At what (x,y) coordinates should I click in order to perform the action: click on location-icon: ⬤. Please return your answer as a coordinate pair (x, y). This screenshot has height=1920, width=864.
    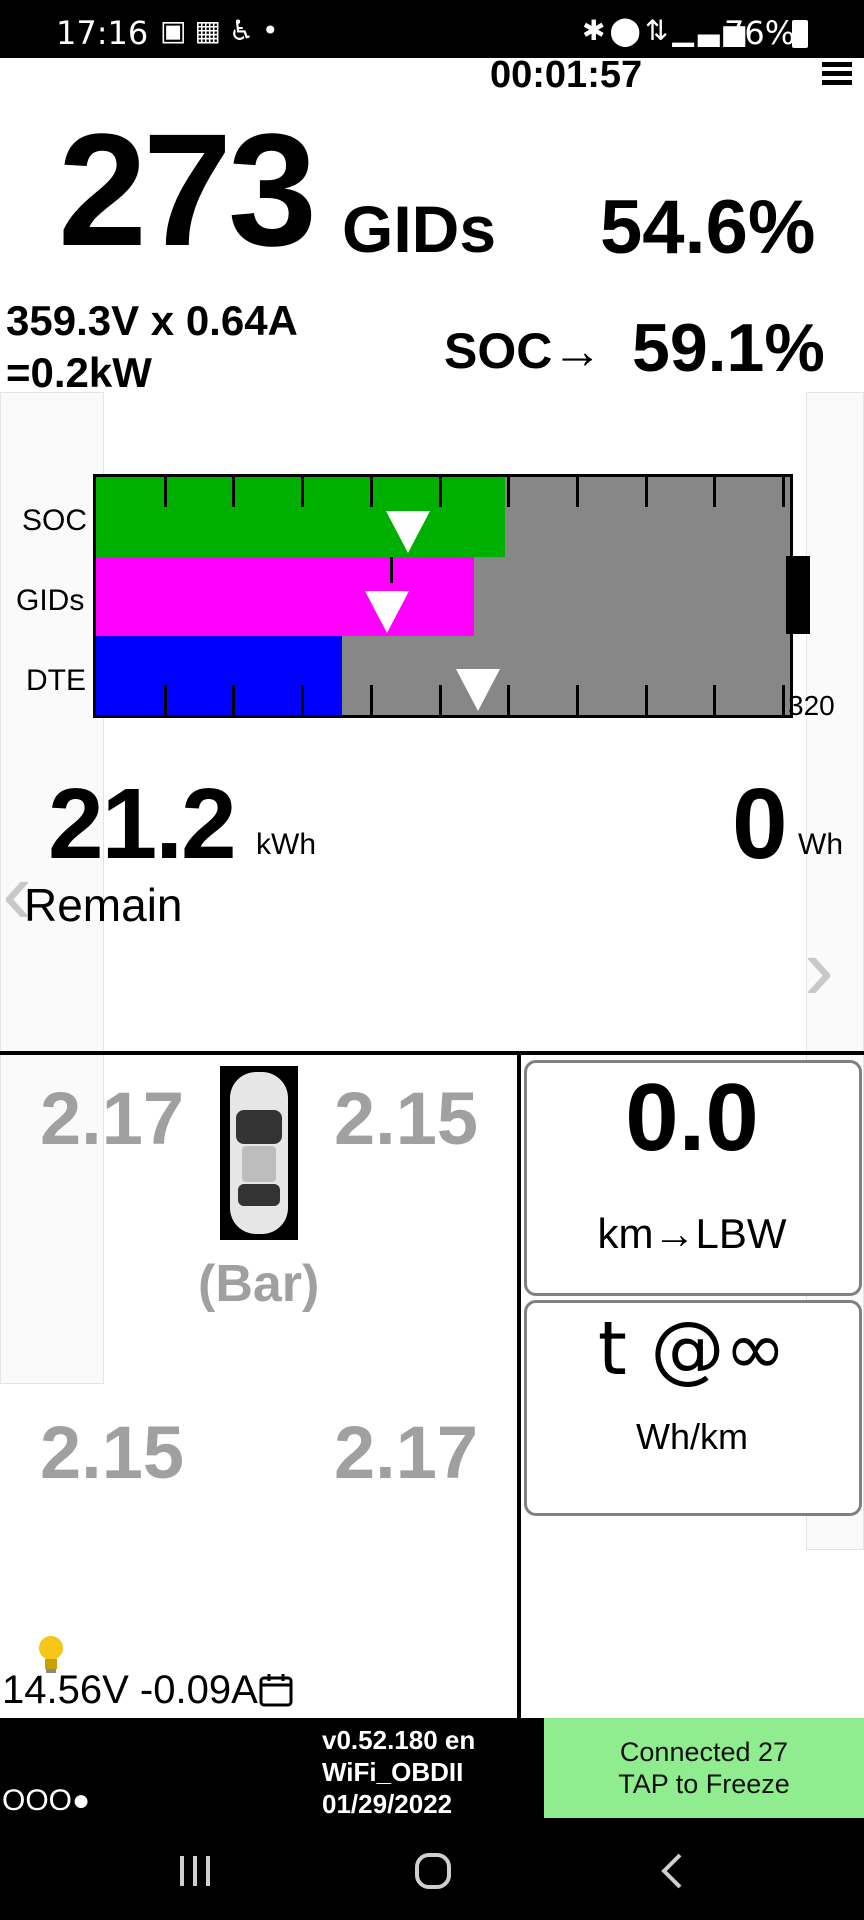
    Looking at the image, I should click on (627, 30).